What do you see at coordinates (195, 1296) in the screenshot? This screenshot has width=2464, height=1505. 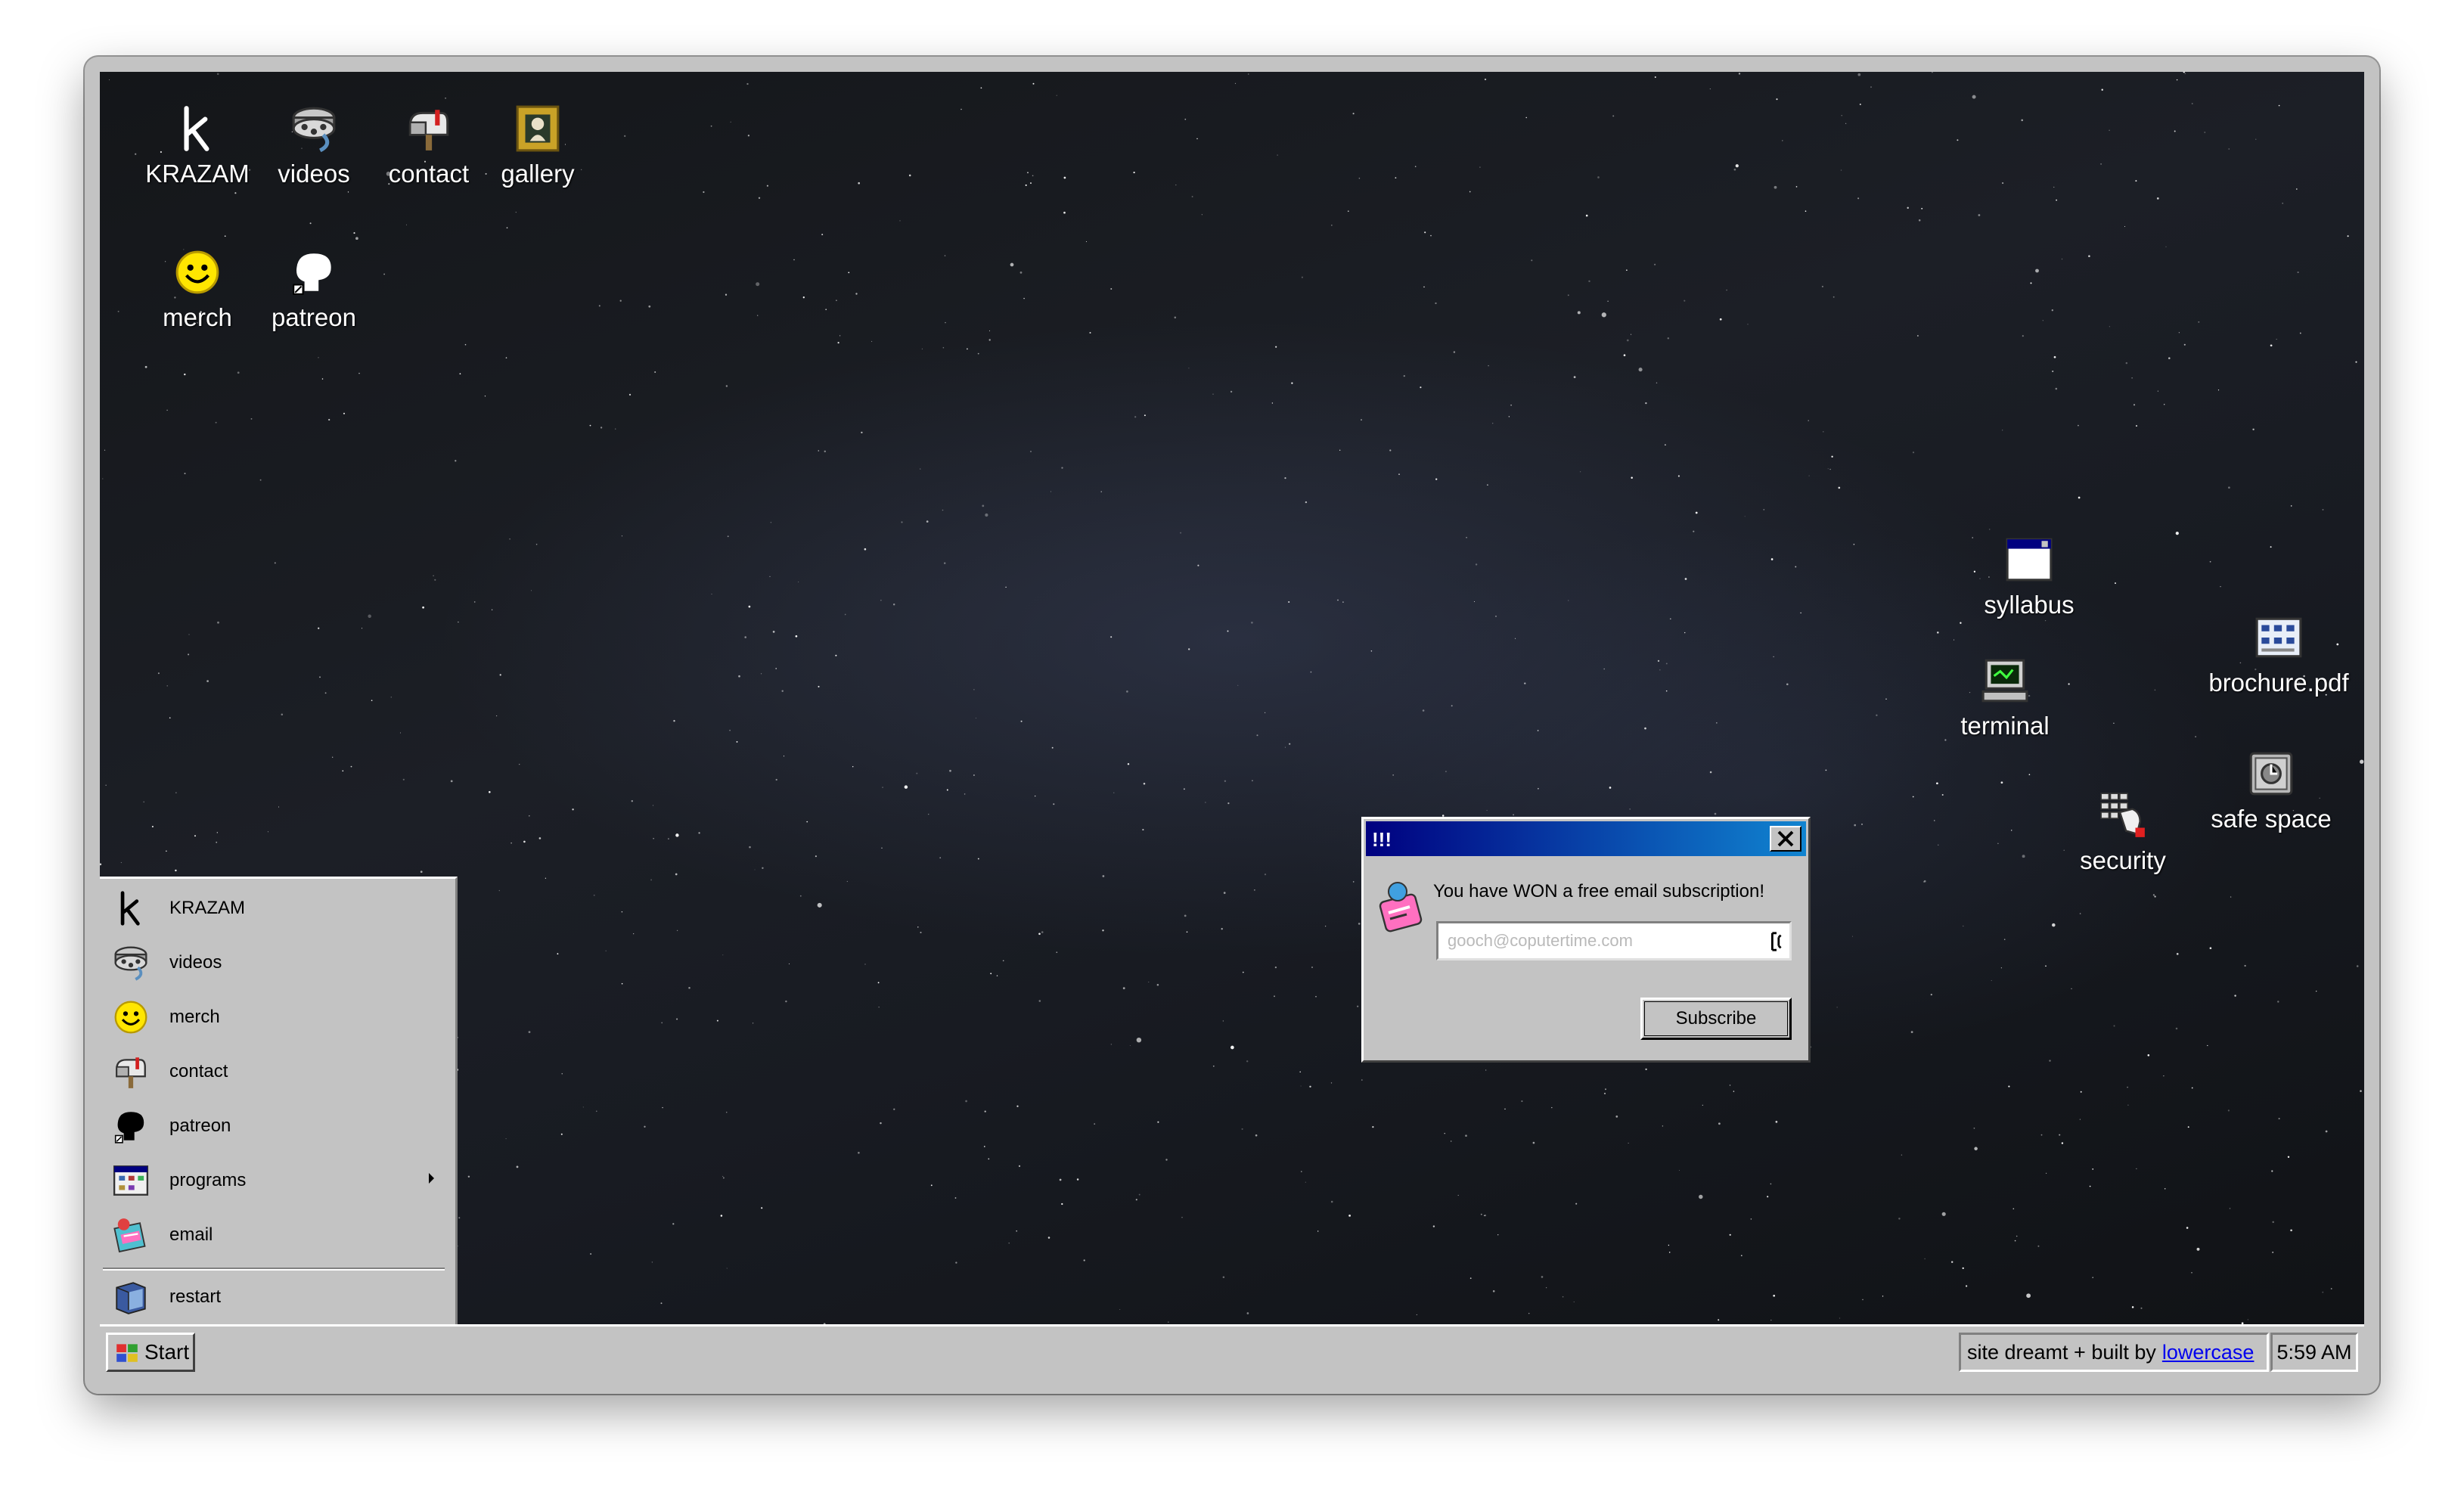 I see `start-menu-item-label: restart` at bounding box center [195, 1296].